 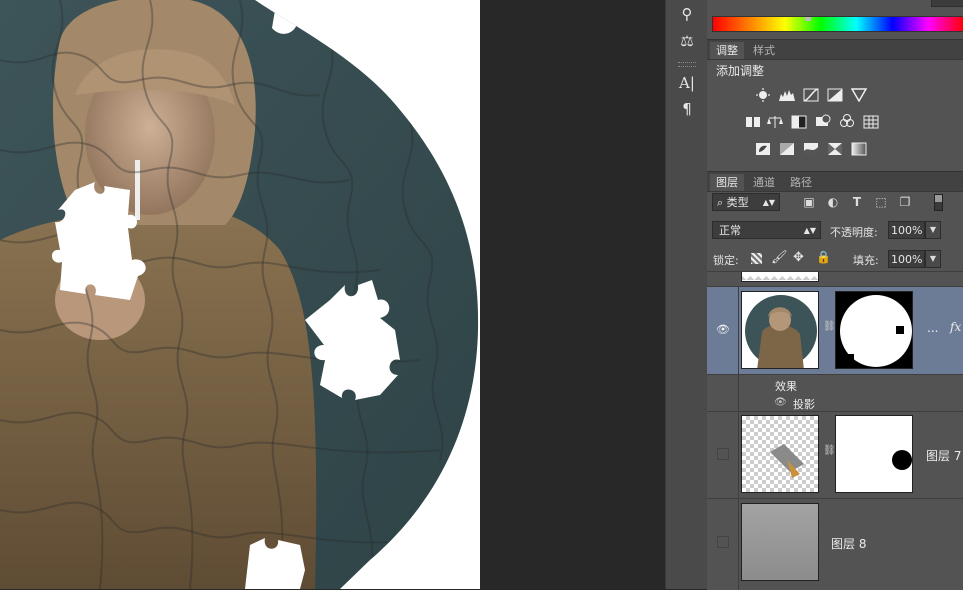 What do you see at coordinates (756, 258) in the screenshot?
I see `lock-transparent-icon` at bounding box center [756, 258].